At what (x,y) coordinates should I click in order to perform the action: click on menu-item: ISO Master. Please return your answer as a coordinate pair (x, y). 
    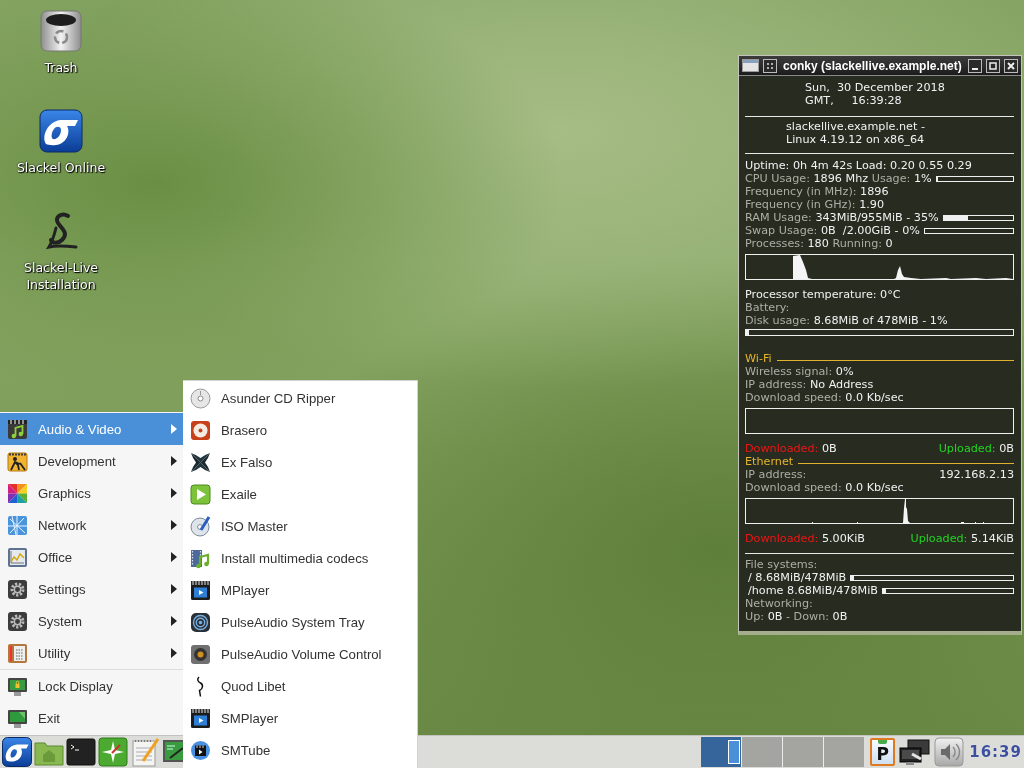
    Looking at the image, I should click on (300, 526).